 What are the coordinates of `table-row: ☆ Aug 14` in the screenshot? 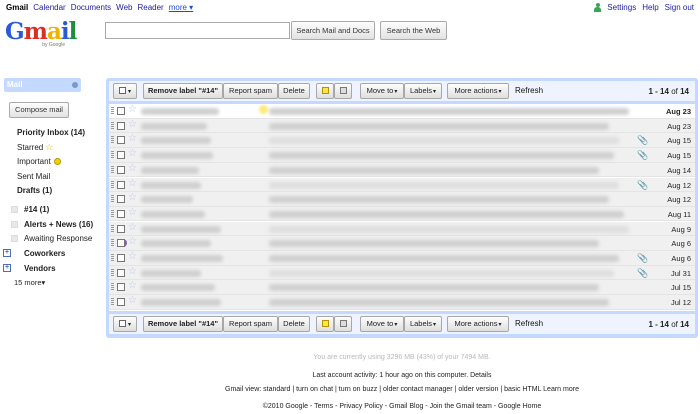 It's located at (402, 170).